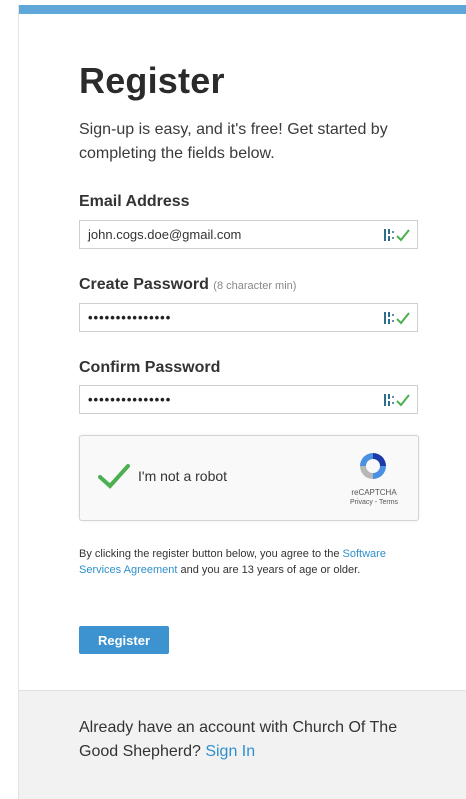 The height and width of the screenshot is (799, 466). I want to click on agreement-after: and you are 13 years of age or older., so click(269, 570).